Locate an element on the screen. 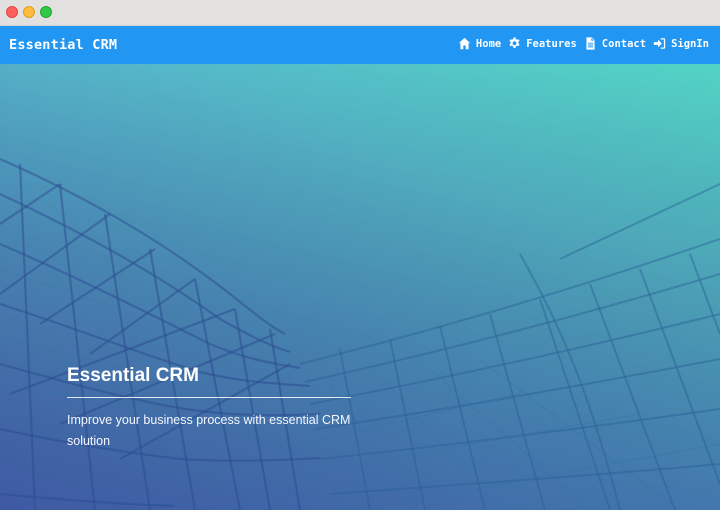  nav-menu: Home Features Contact SignIn is located at coordinates (583, 43).